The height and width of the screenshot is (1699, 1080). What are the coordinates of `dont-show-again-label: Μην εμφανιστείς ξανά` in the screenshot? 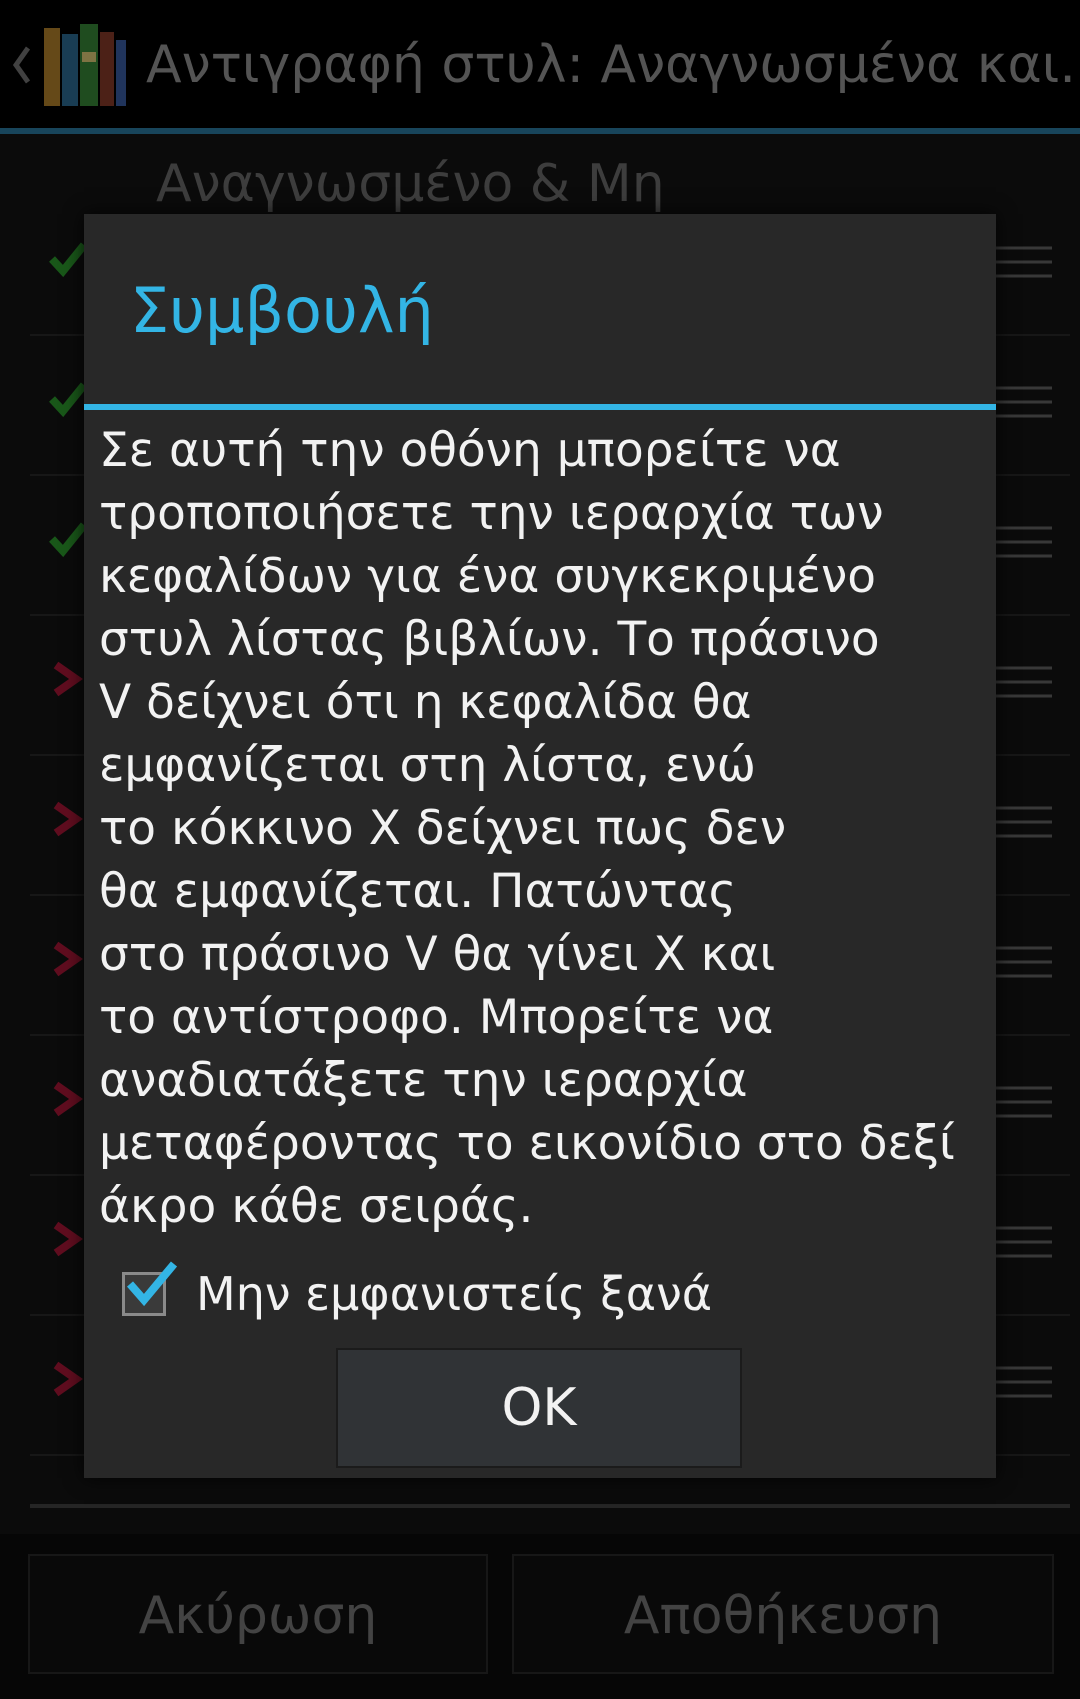 It's located at (454, 1294).